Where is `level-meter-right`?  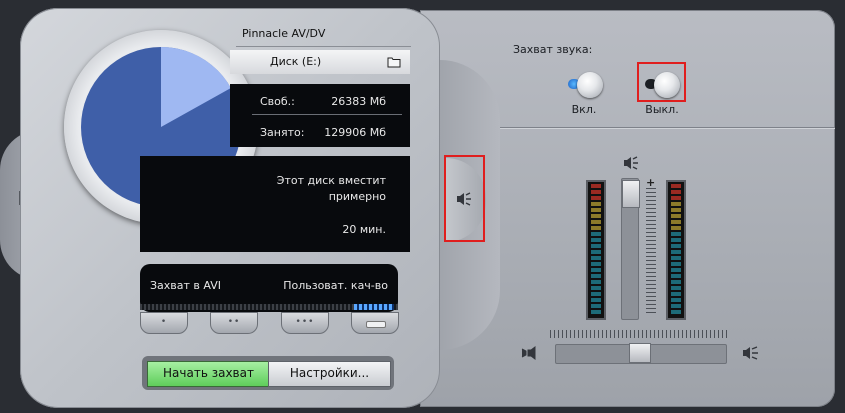 level-meter-right is located at coordinates (676, 250).